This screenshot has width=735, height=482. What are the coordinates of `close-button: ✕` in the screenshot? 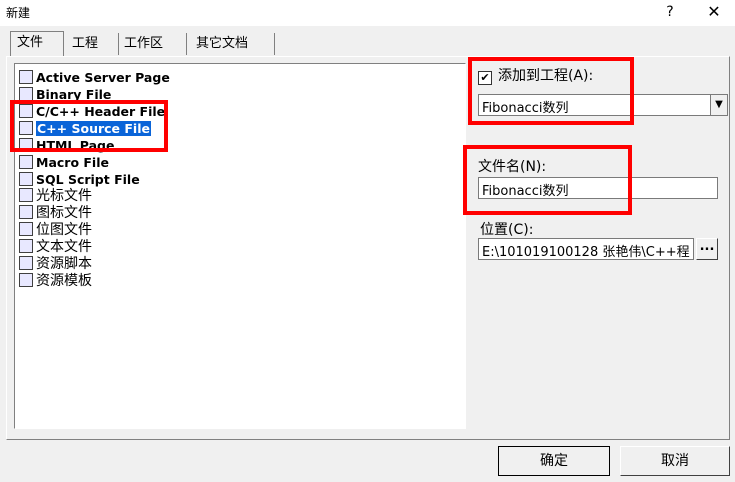 It's located at (714, 13).